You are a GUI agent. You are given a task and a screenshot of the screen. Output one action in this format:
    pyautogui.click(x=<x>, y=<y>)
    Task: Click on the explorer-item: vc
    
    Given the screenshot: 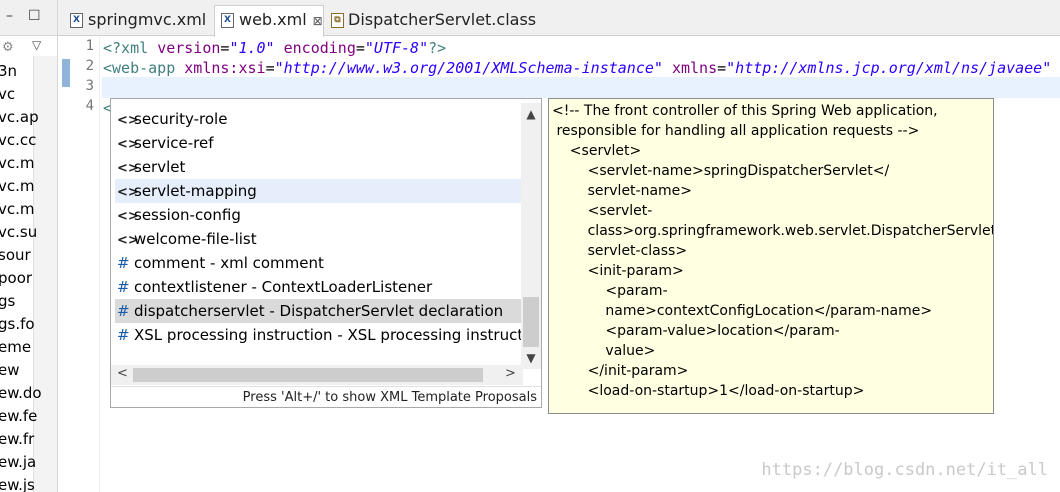 What is the action you would take?
    pyautogui.click(x=21, y=94)
    